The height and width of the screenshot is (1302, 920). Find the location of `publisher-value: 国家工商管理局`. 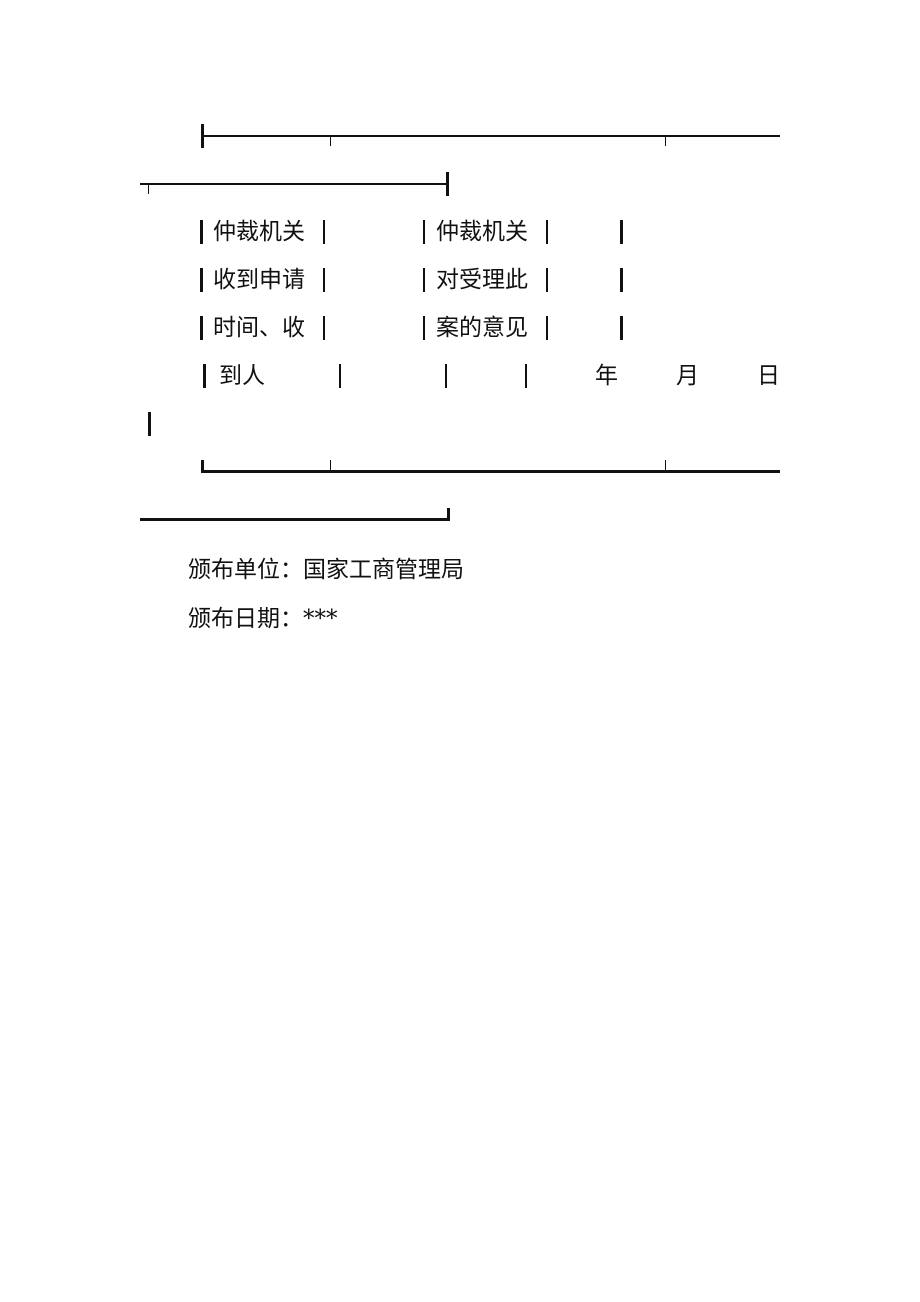

publisher-value: 国家工商管理局 is located at coordinates (383, 570).